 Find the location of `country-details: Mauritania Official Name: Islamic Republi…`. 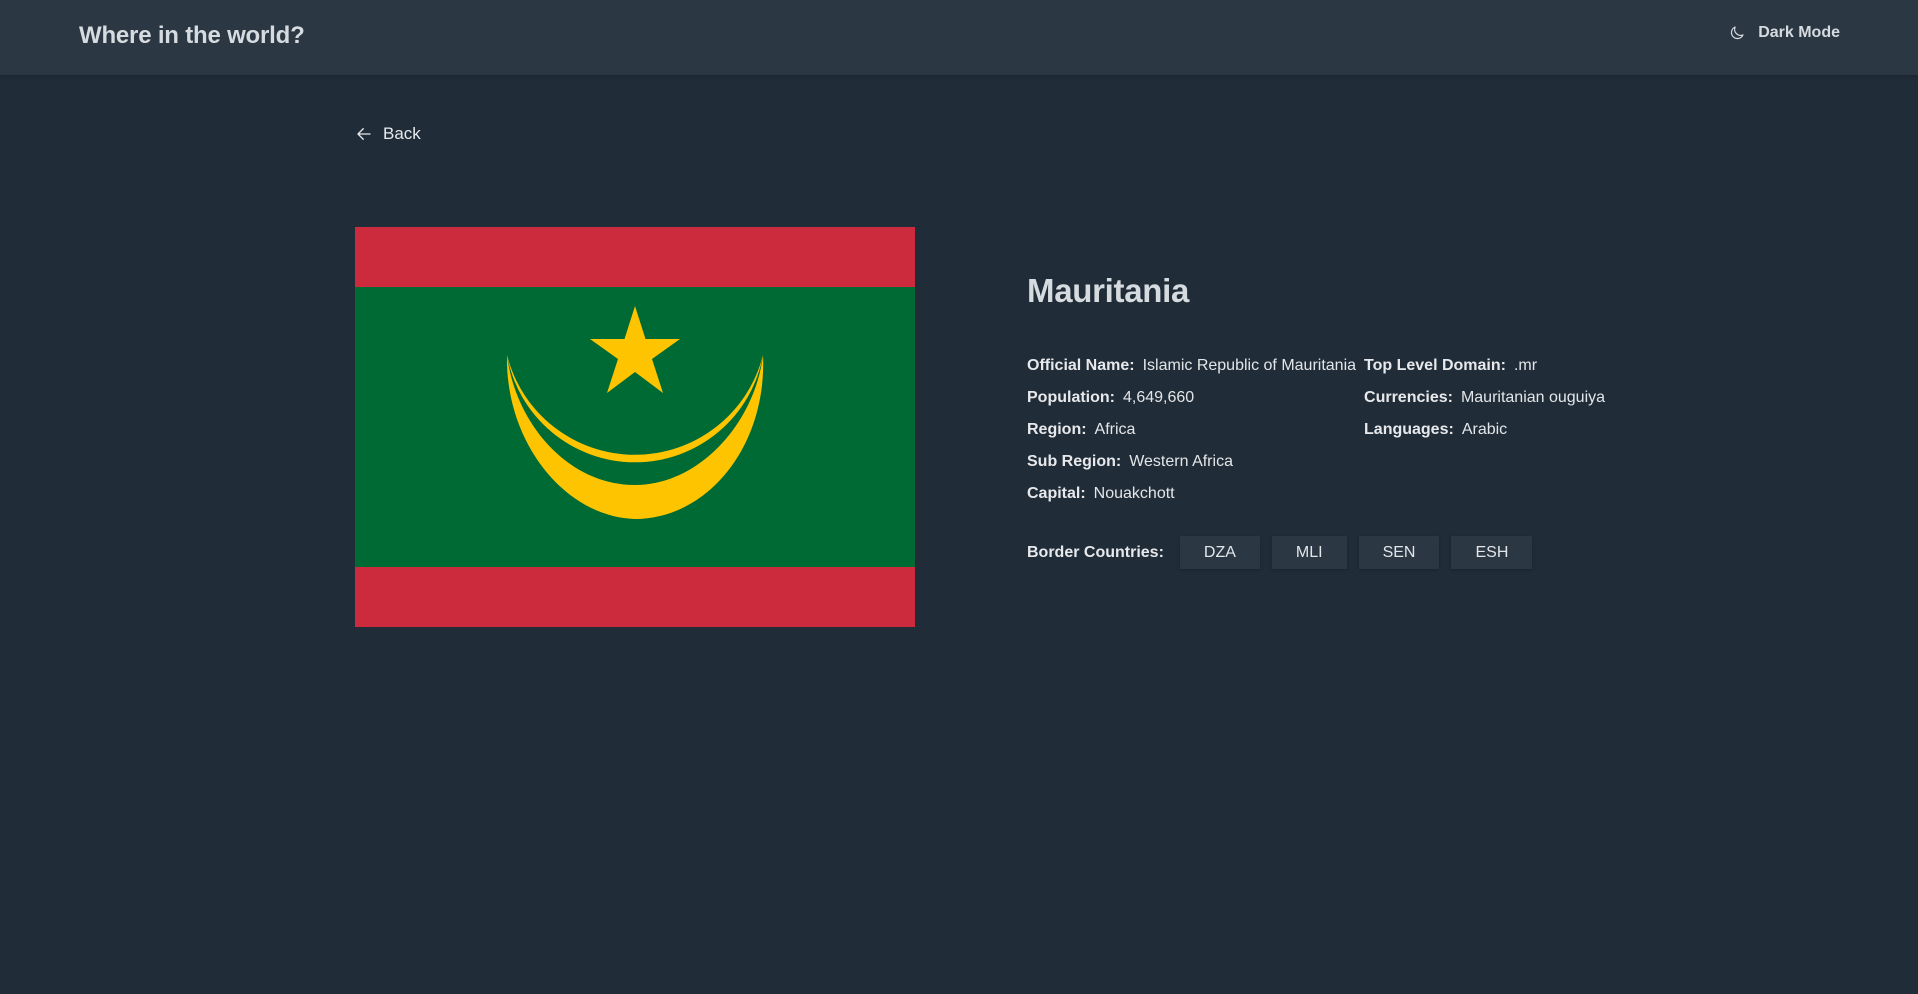

country-details: Mauritania Official Name: Islamic Republi… is located at coordinates (1377, 420).